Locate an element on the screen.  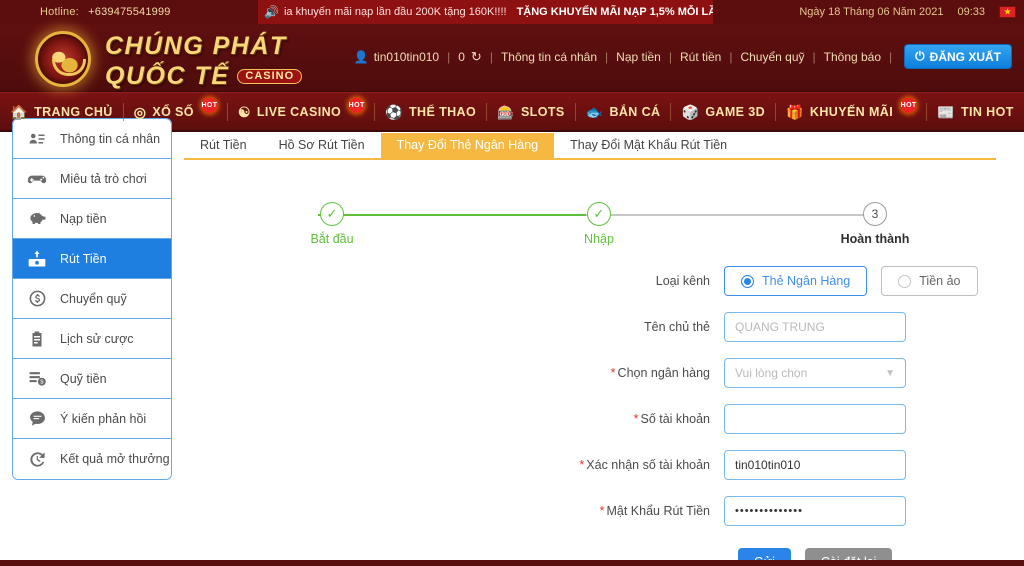
sidebar-item-label: Thông tin cá nhân is located at coordinates (110, 138).